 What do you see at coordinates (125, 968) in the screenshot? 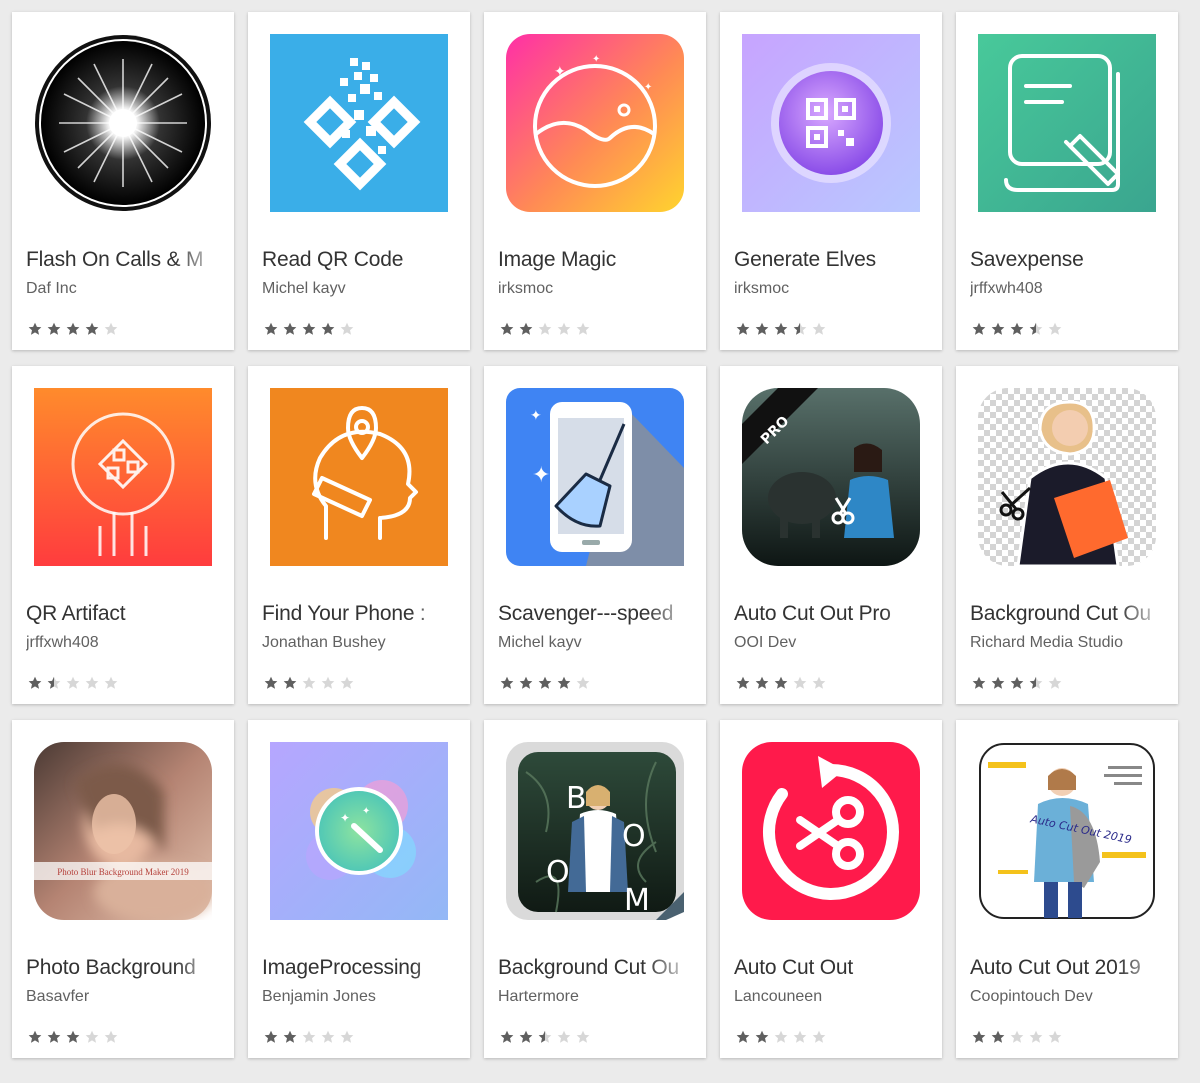
I see `app-title: Photo Background` at bounding box center [125, 968].